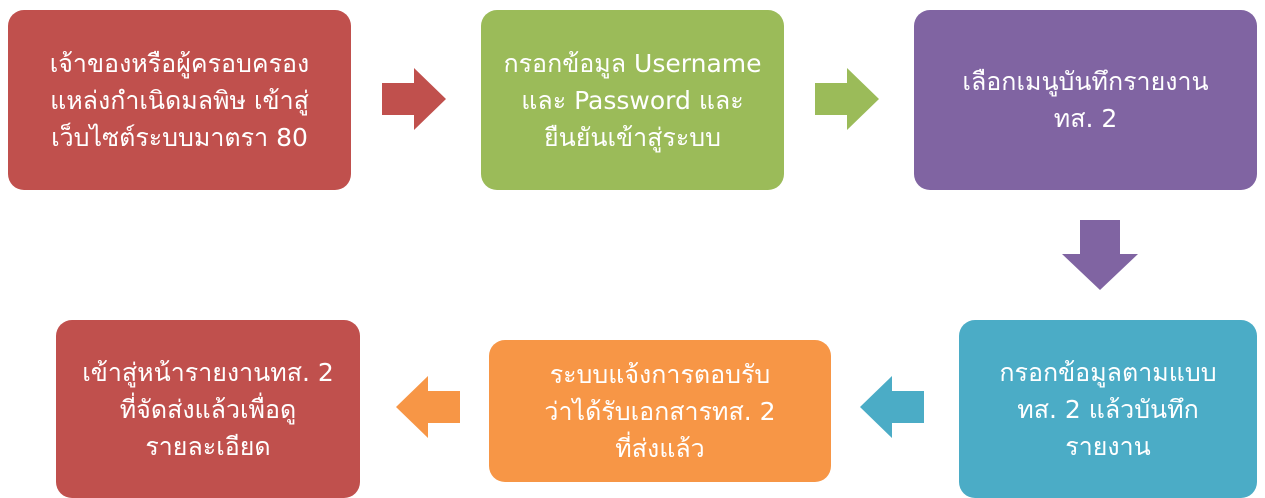 Image resolution: width=1265 pixels, height=498 pixels. I want to click on step-box-4: กรอกข้อมูลตามแบบ ทส. 2 แล้วบันทึก รายงาน, so click(1108, 409).